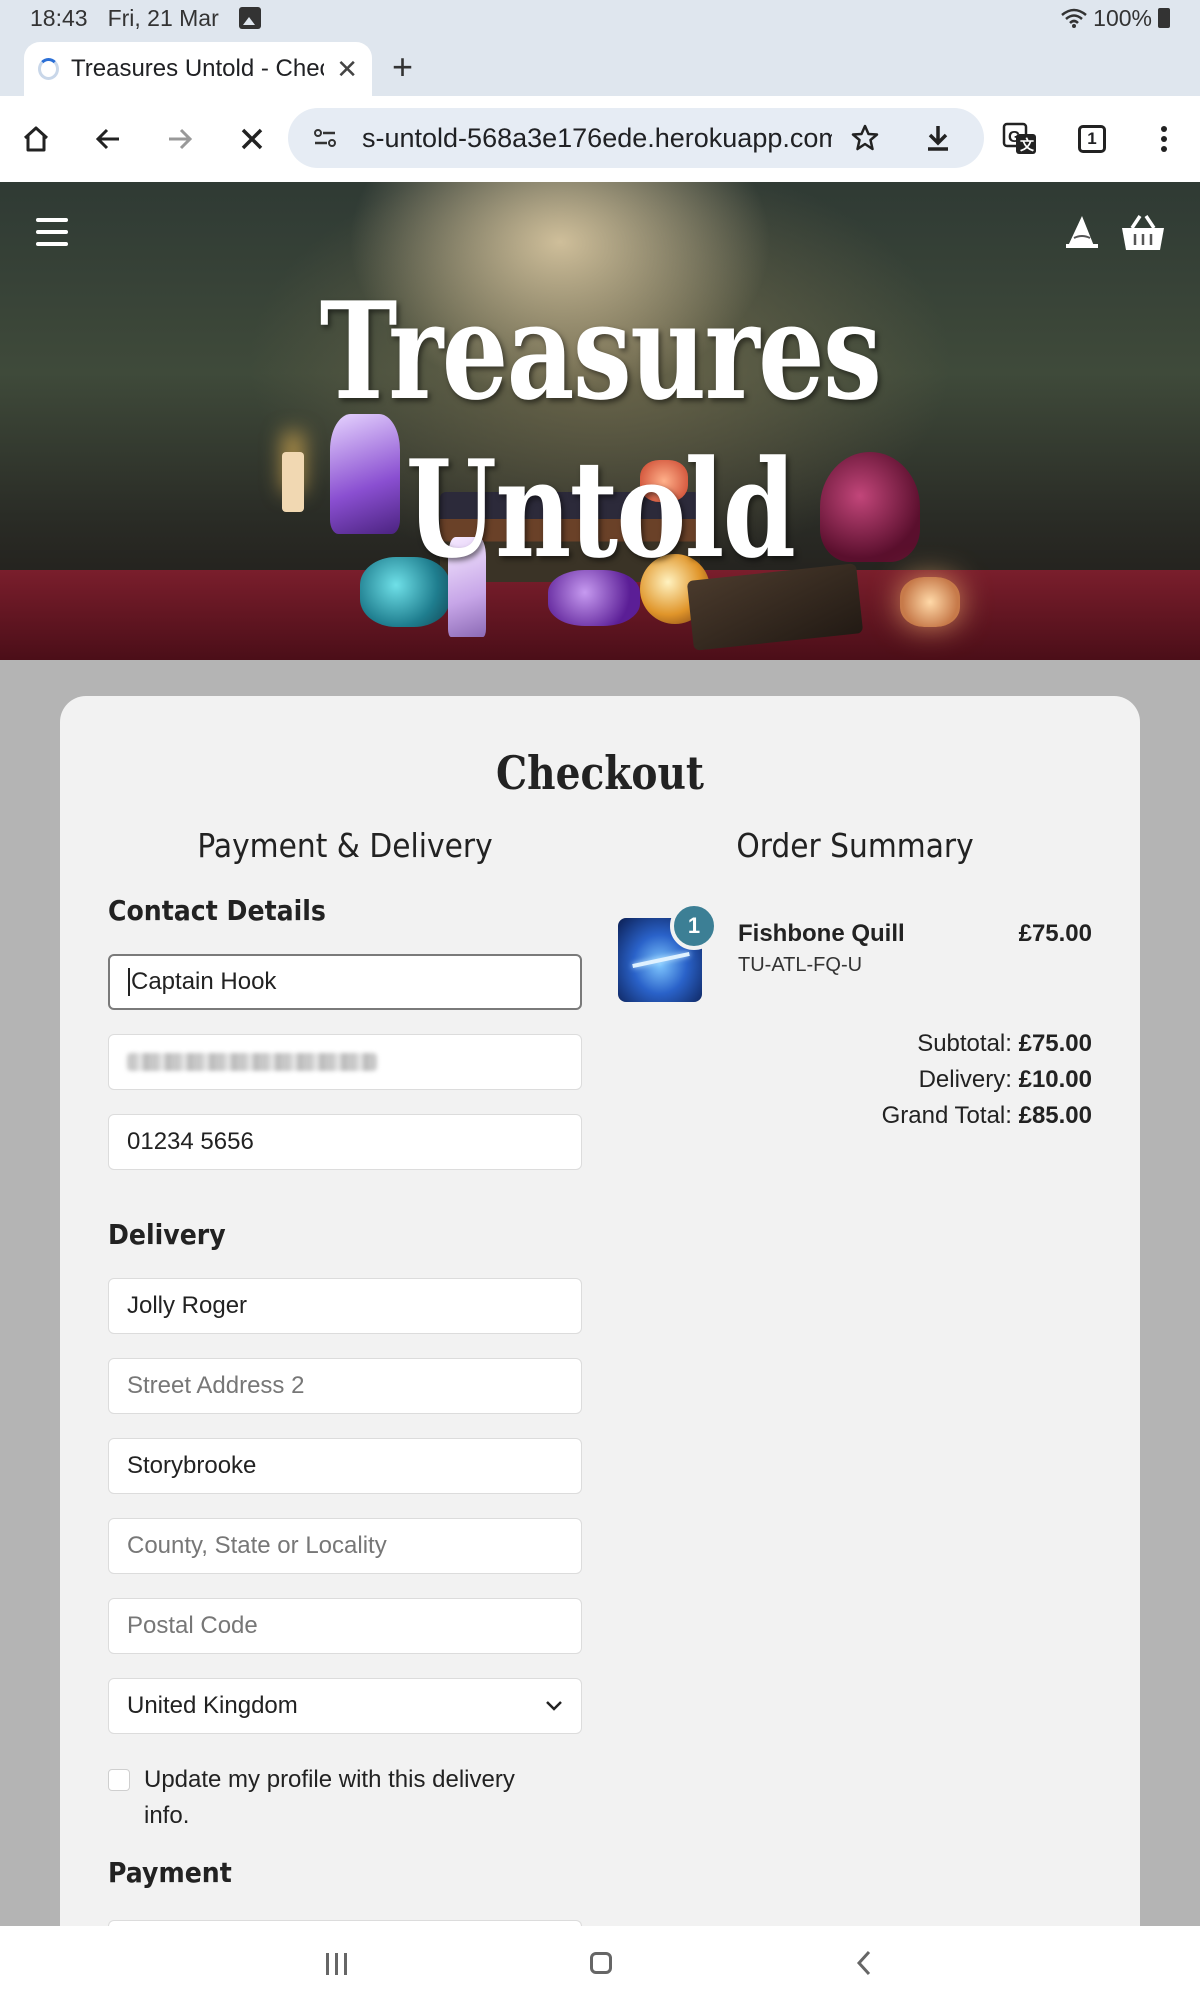 Image resolution: width=1200 pixels, height=2000 pixels. What do you see at coordinates (600, 773) in the screenshot?
I see `page-title: Checkout` at bounding box center [600, 773].